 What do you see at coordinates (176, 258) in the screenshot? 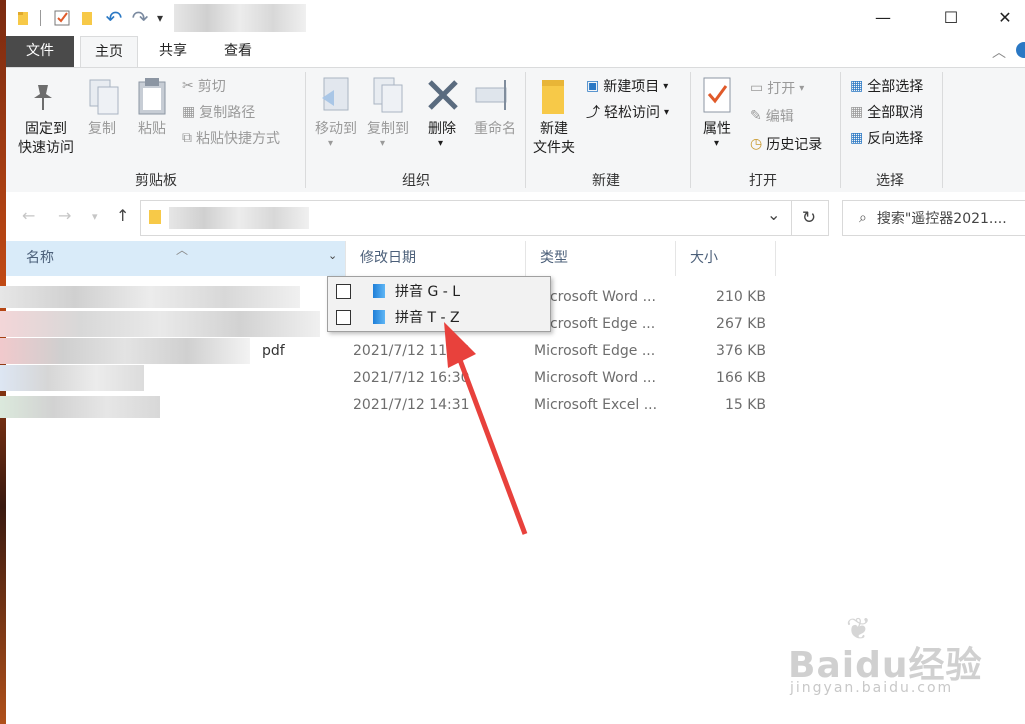
I see `column-header-name: 名称 ︿` at bounding box center [176, 258].